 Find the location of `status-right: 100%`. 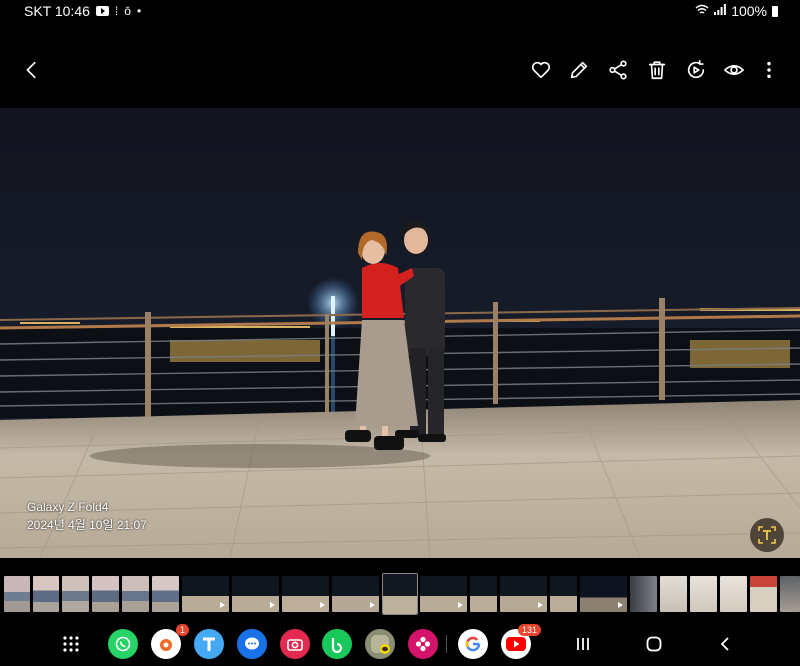

status-right: 100% is located at coordinates (736, 11).